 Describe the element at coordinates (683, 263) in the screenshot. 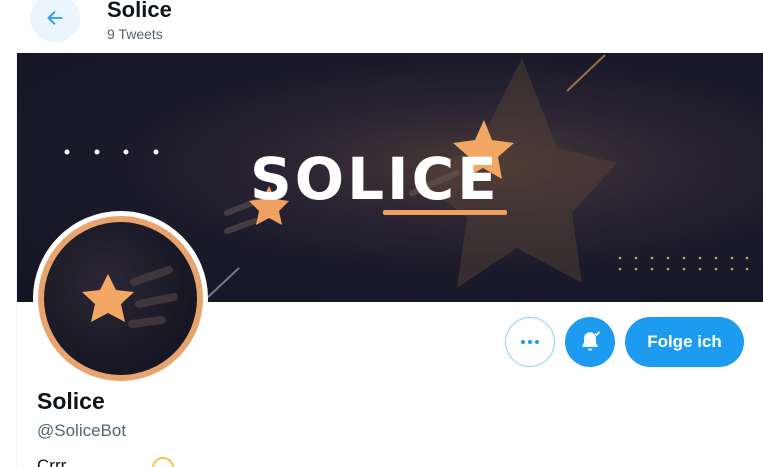

I see `banner-dot-grid` at that location.